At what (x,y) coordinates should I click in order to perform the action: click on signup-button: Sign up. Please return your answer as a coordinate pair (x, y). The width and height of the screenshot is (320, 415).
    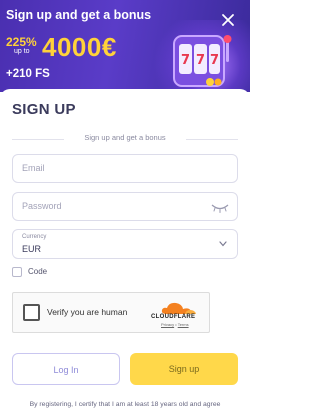
    Looking at the image, I should click on (184, 369).